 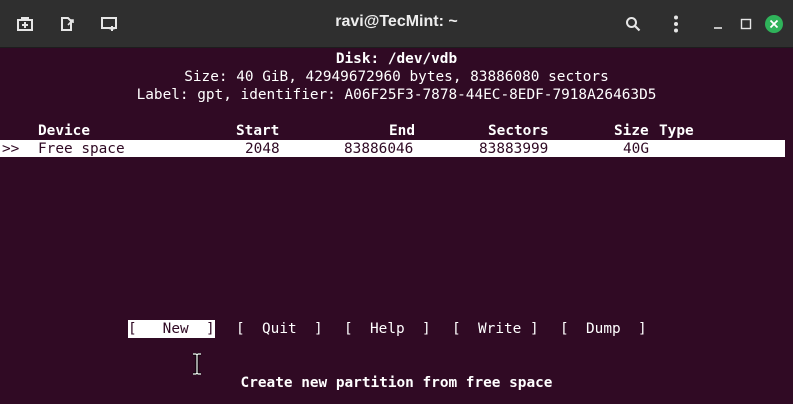 I want to click on detach-tab-button, so click(x=67, y=24).